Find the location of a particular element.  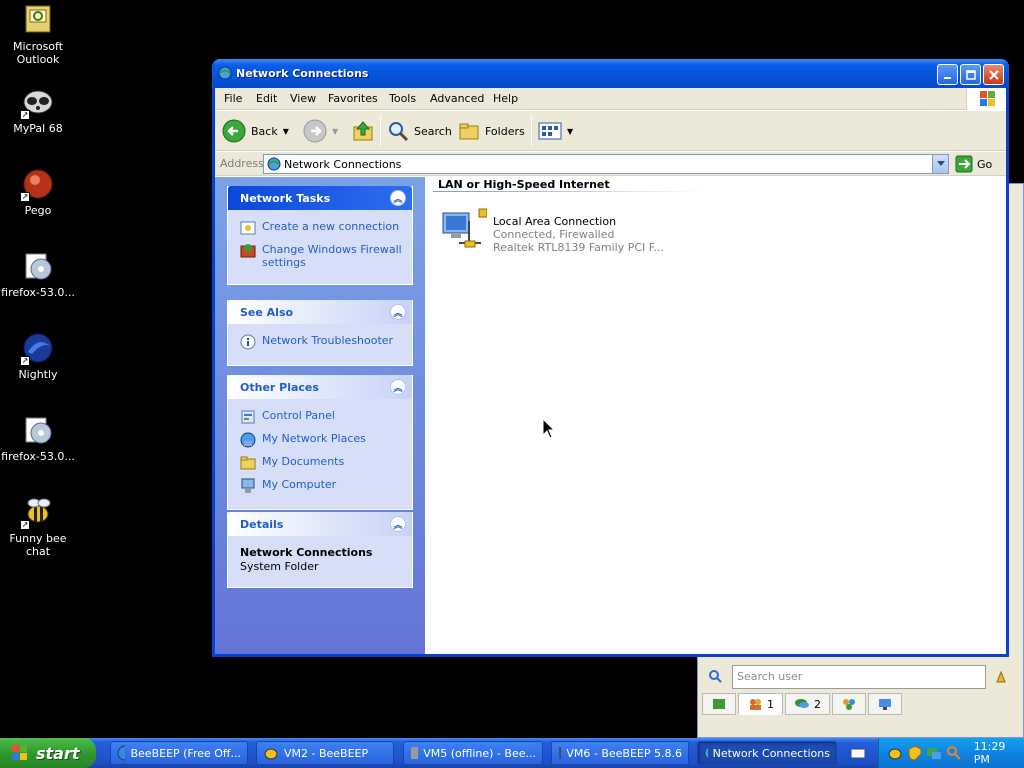

minimize-button is located at coordinates (947, 74).